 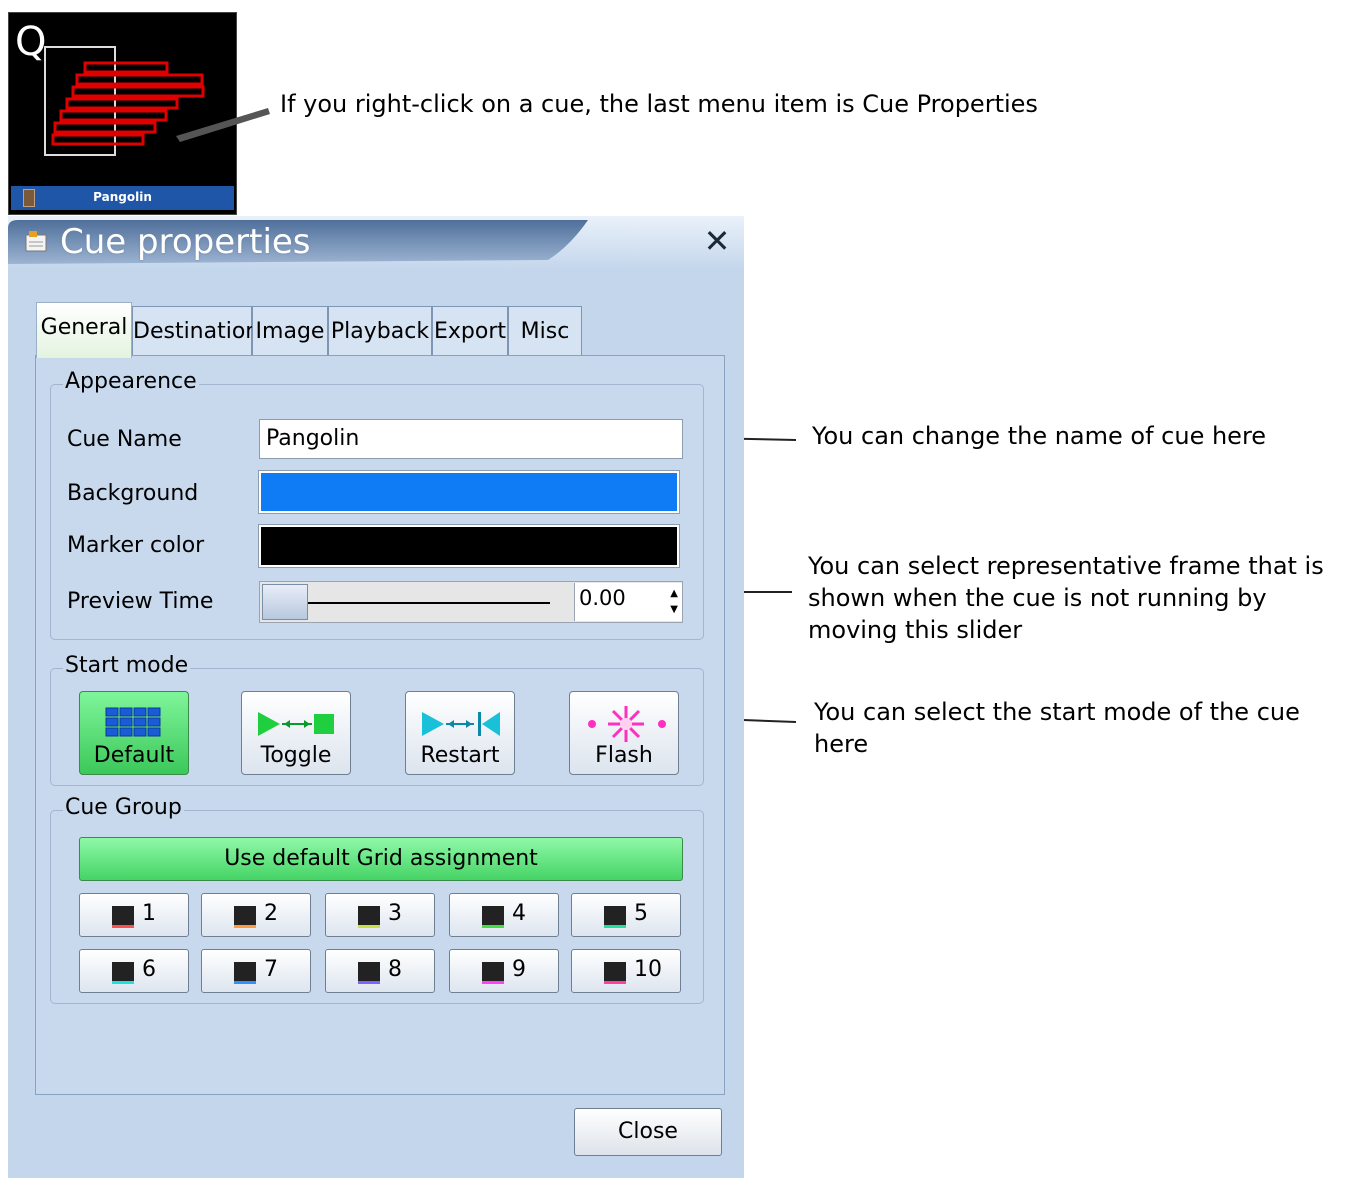 I want to click on cue-group-2-button: 2, so click(x=256, y=915).